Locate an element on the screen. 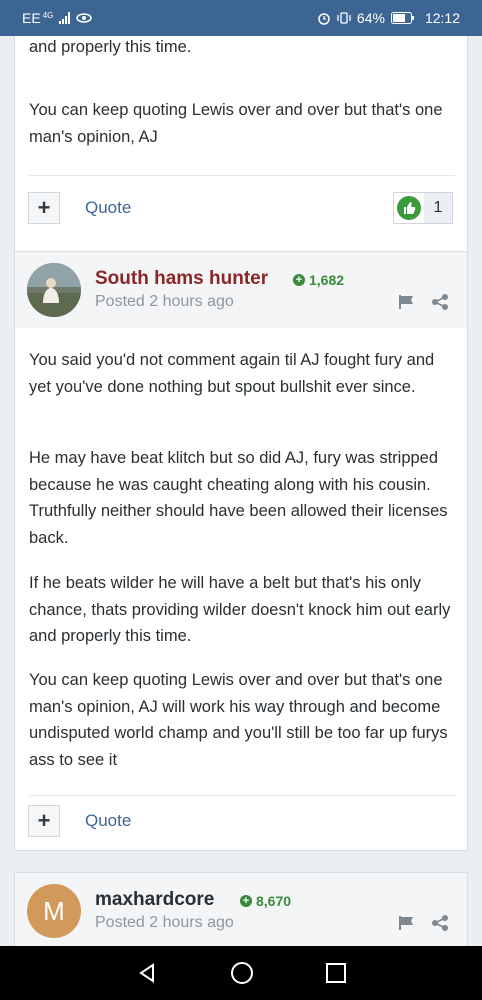  avatar-letter: M is located at coordinates (54, 910).